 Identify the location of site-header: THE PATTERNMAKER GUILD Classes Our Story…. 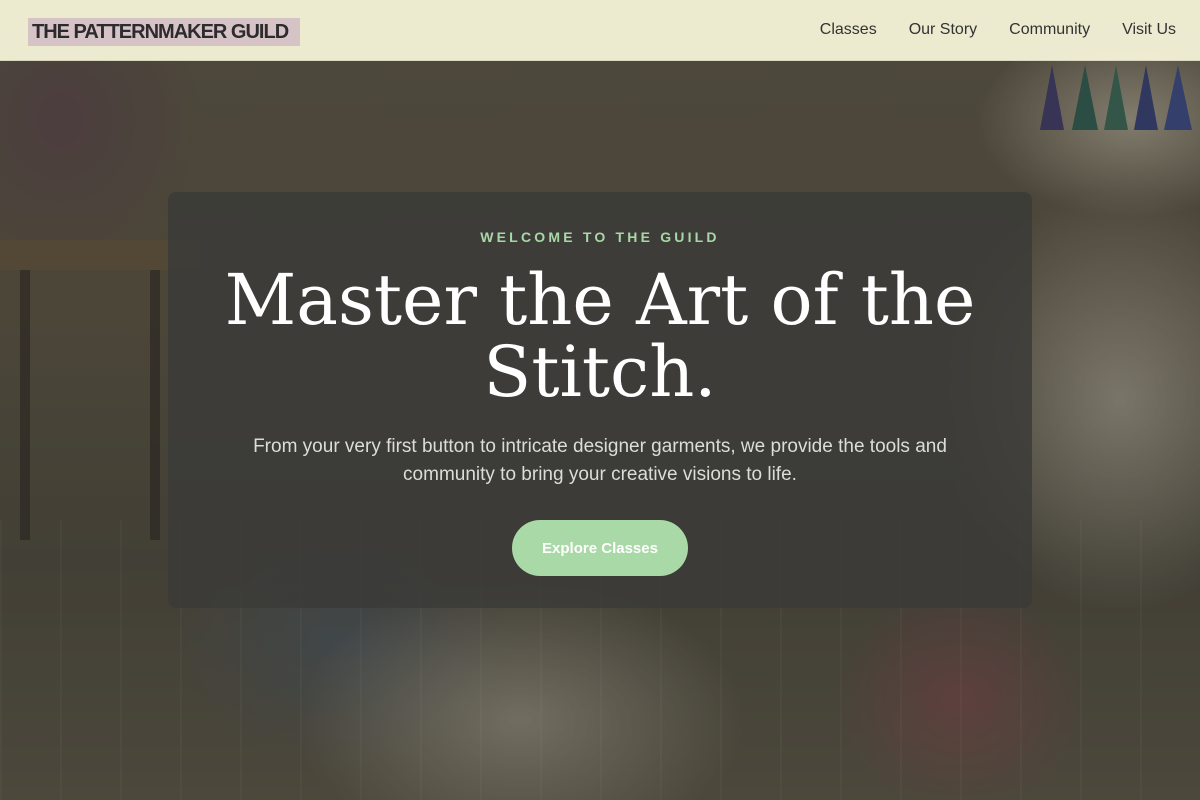
(600, 30).